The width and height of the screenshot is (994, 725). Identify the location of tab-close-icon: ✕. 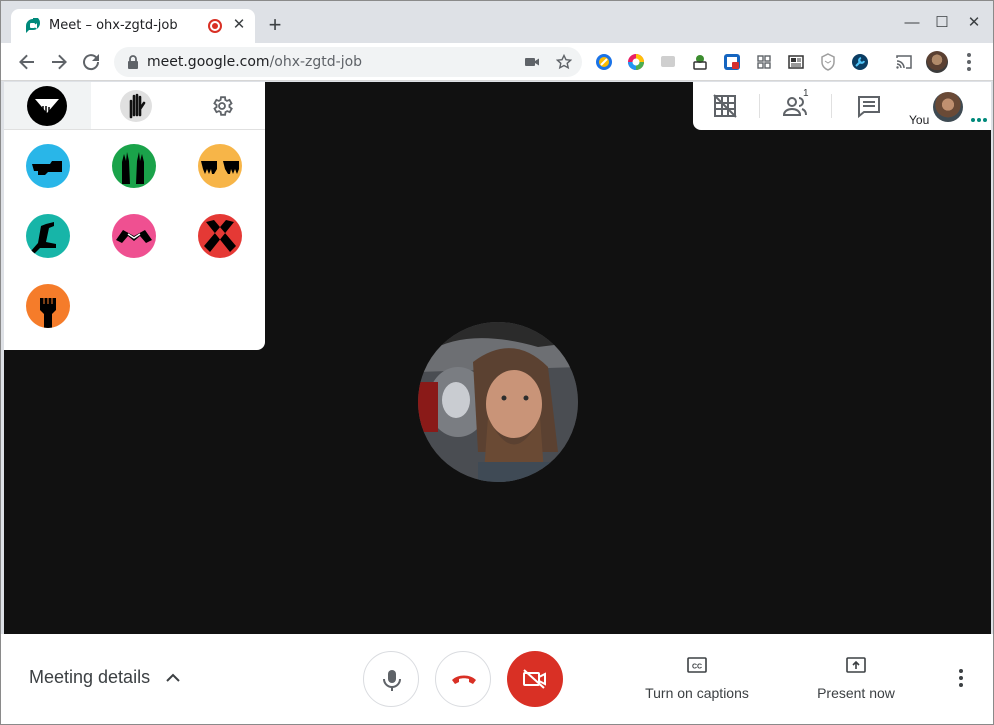
(239, 25).